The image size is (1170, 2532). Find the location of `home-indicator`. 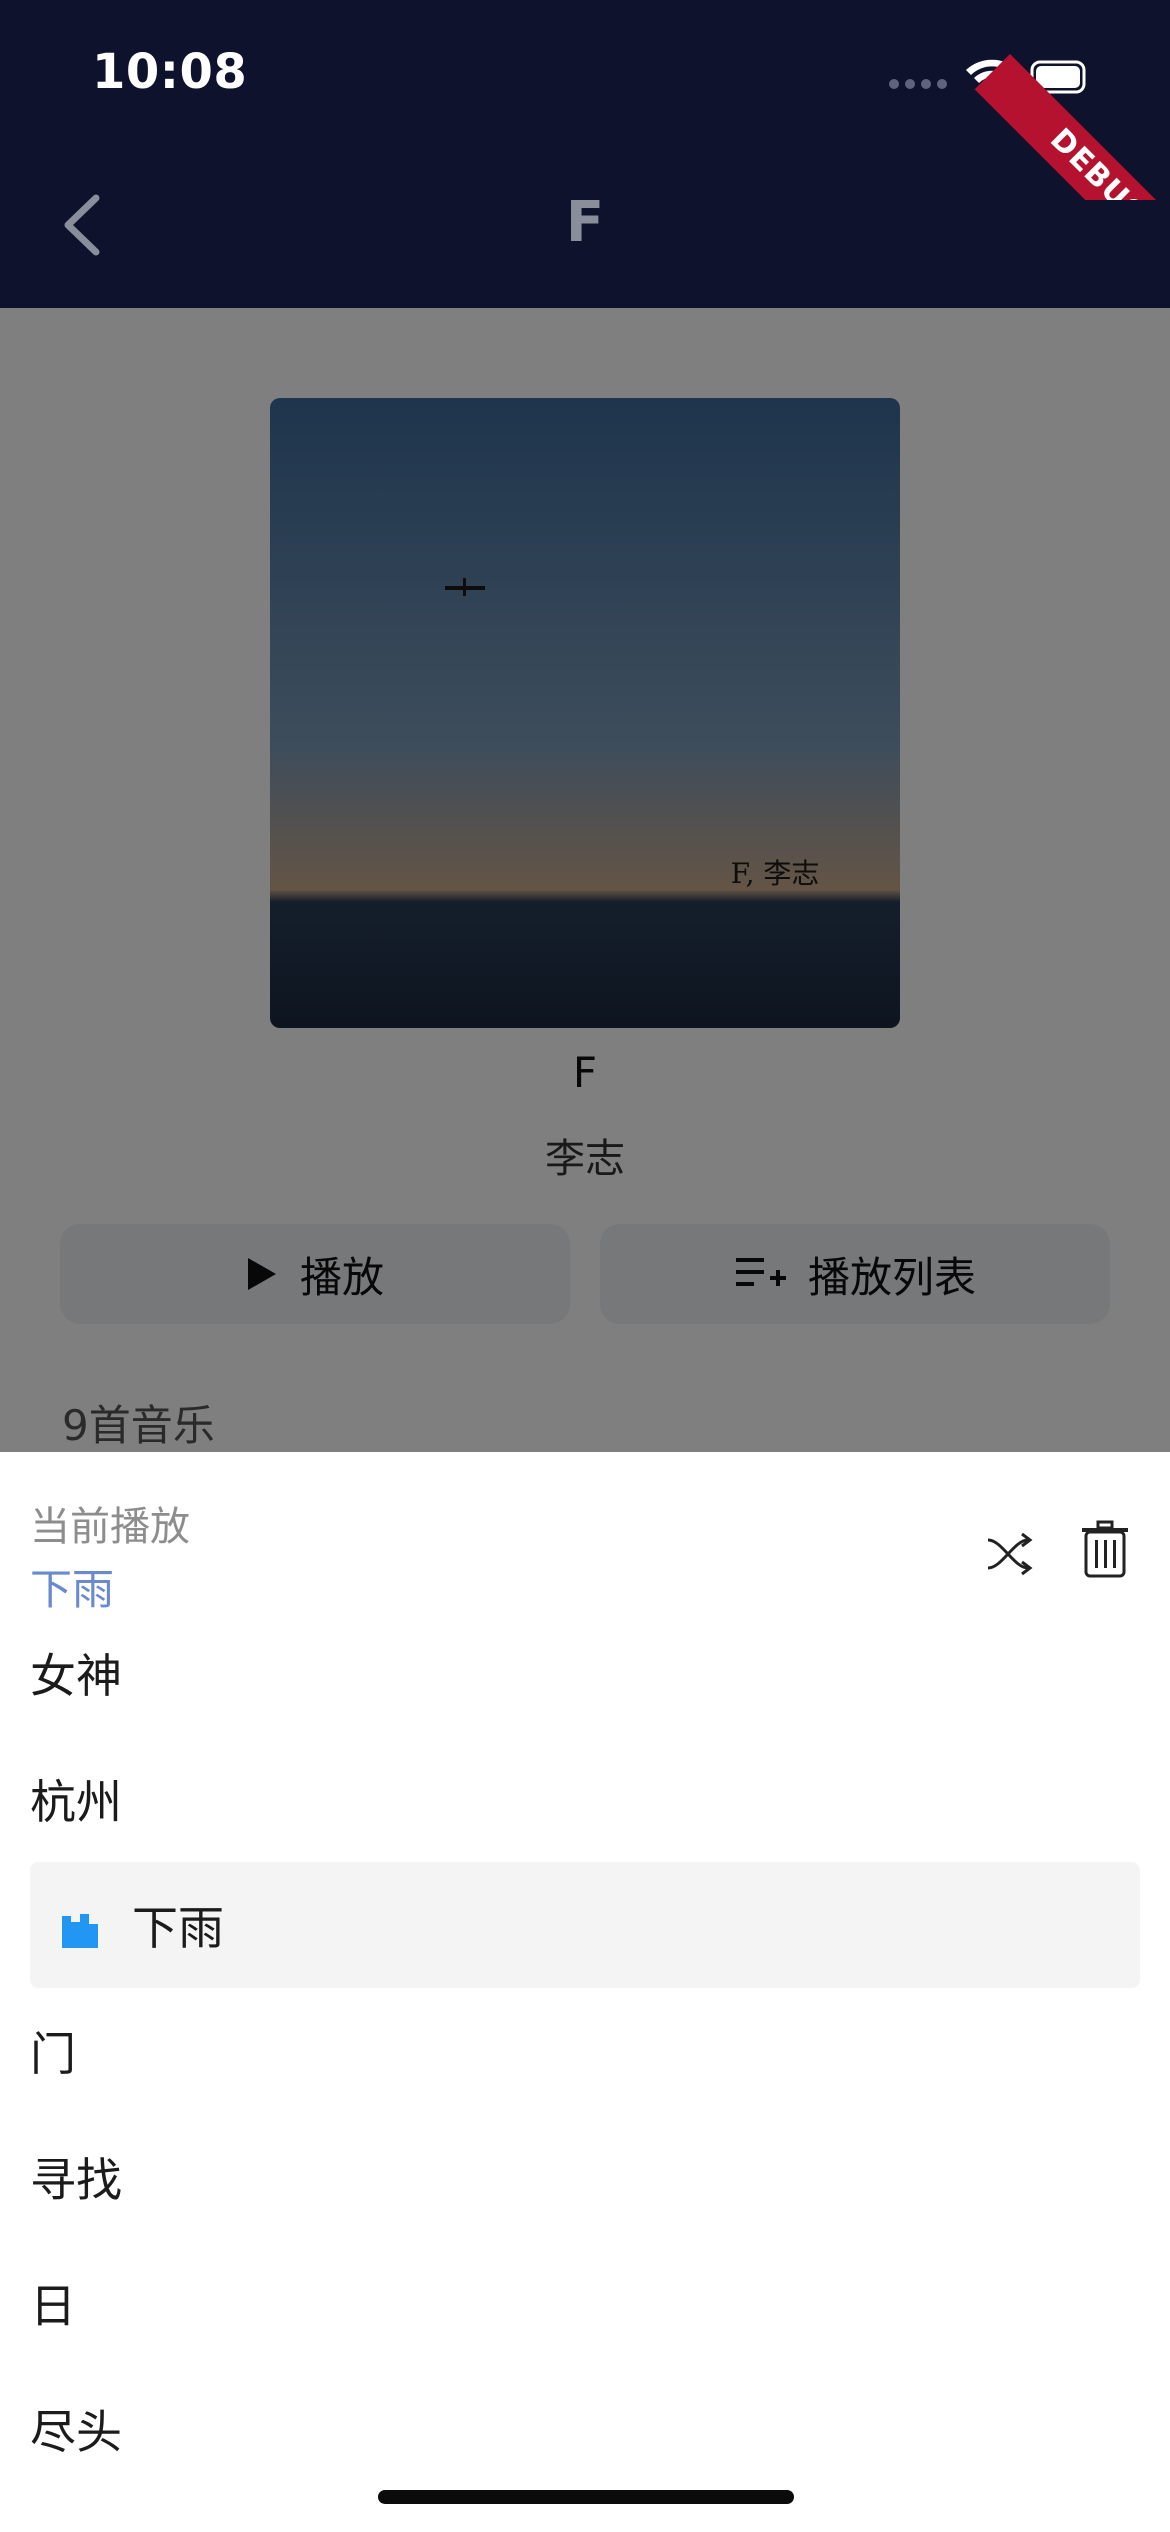

home-indicator is located at coordinates (586, 2497).